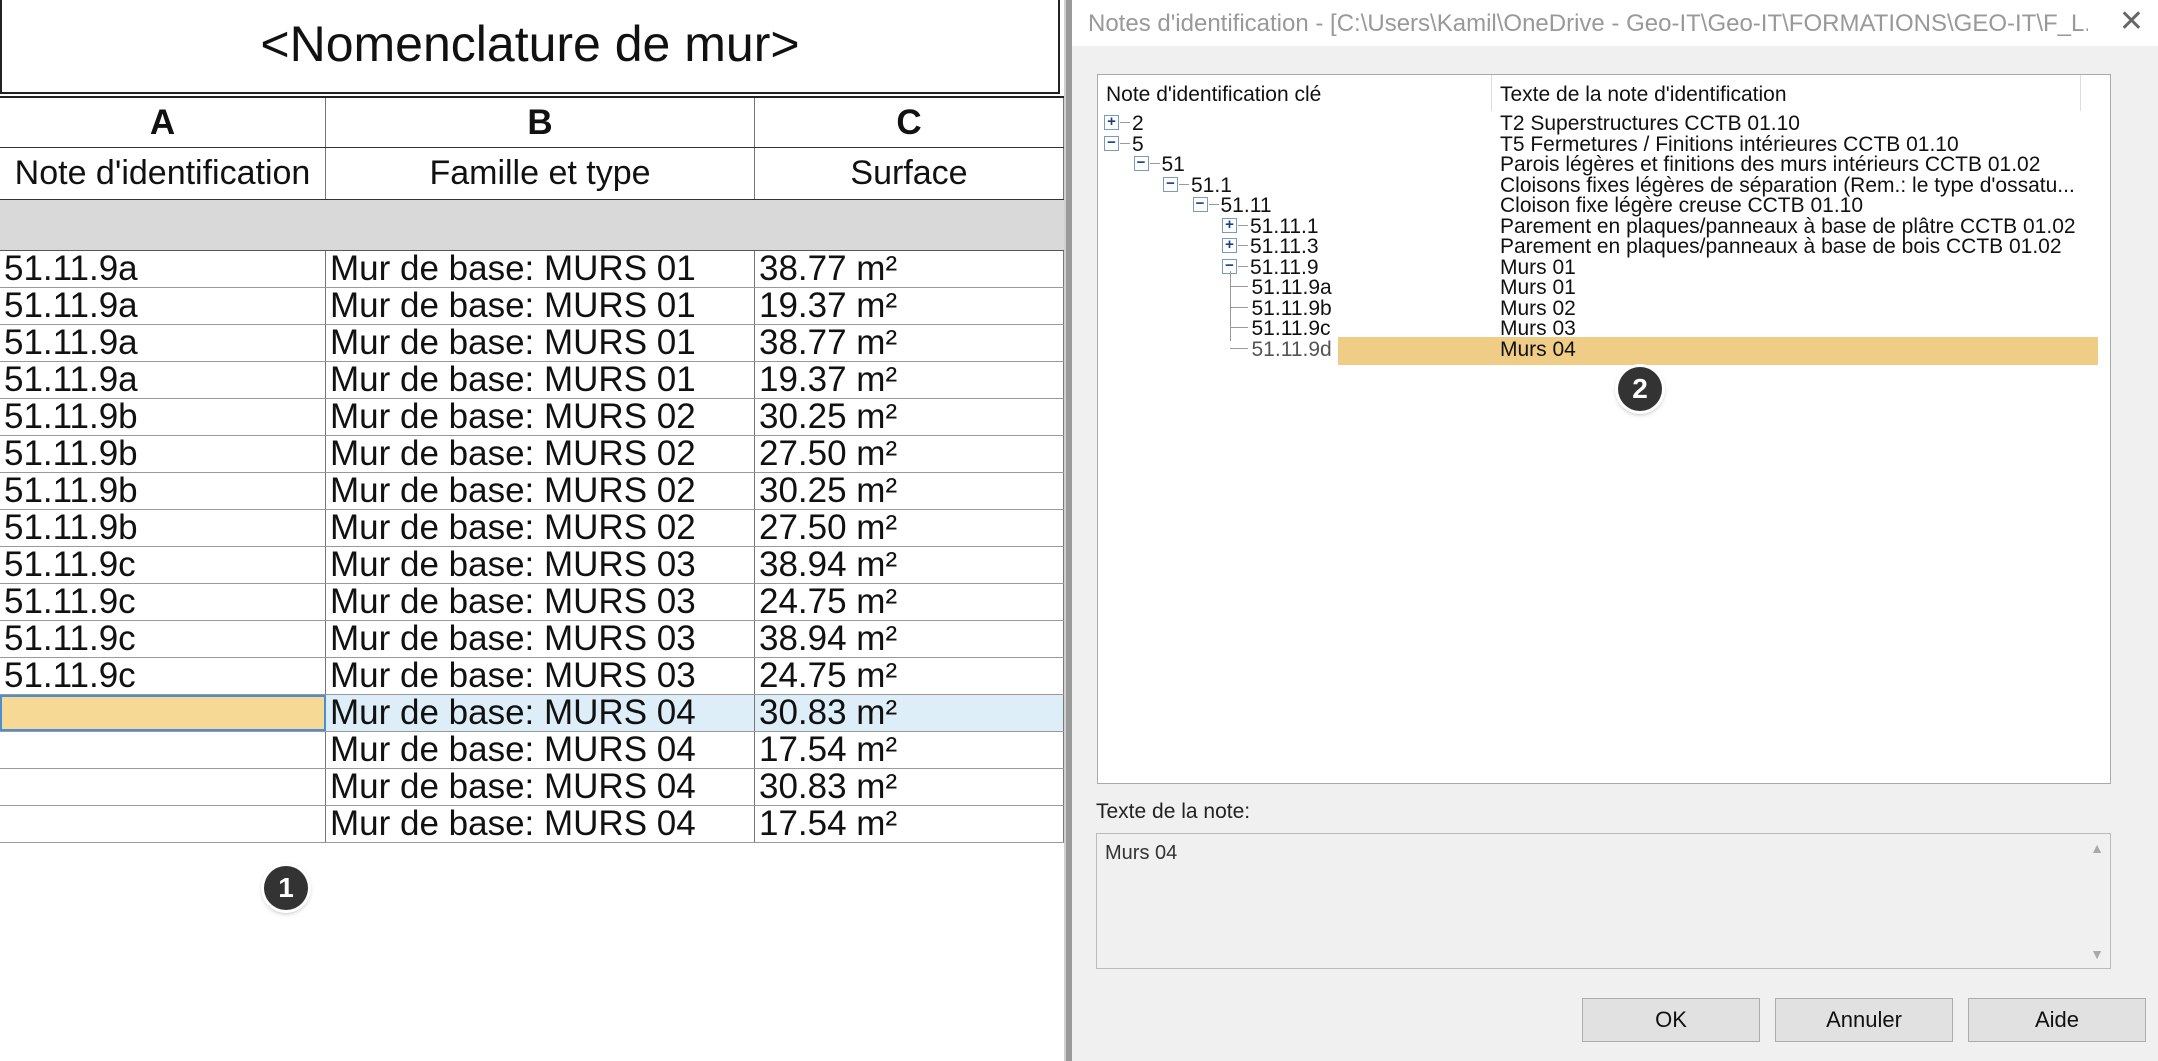  I want to click on cancel-button: Annuler, so click(1864, 1020).